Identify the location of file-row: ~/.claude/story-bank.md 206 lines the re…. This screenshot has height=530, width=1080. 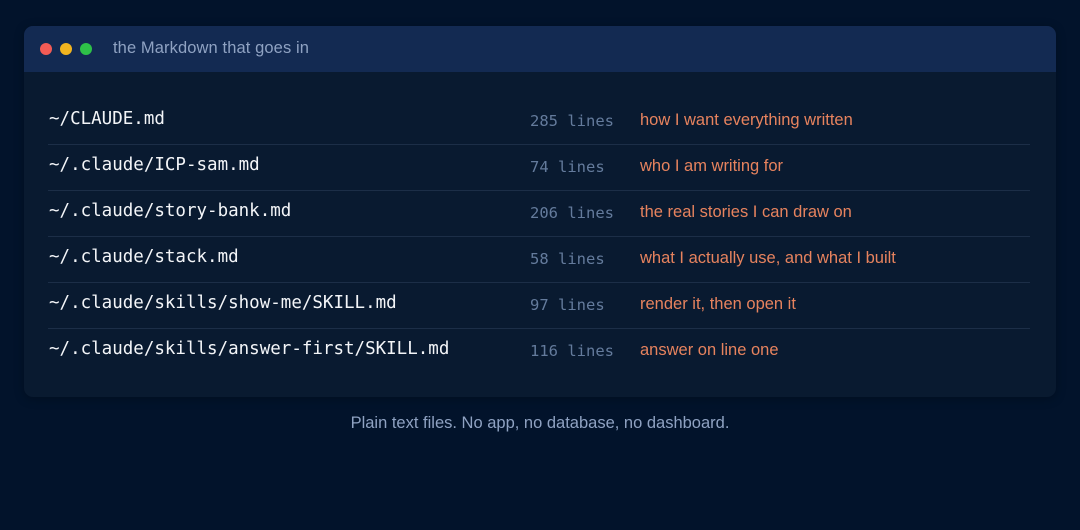
(539, 214).